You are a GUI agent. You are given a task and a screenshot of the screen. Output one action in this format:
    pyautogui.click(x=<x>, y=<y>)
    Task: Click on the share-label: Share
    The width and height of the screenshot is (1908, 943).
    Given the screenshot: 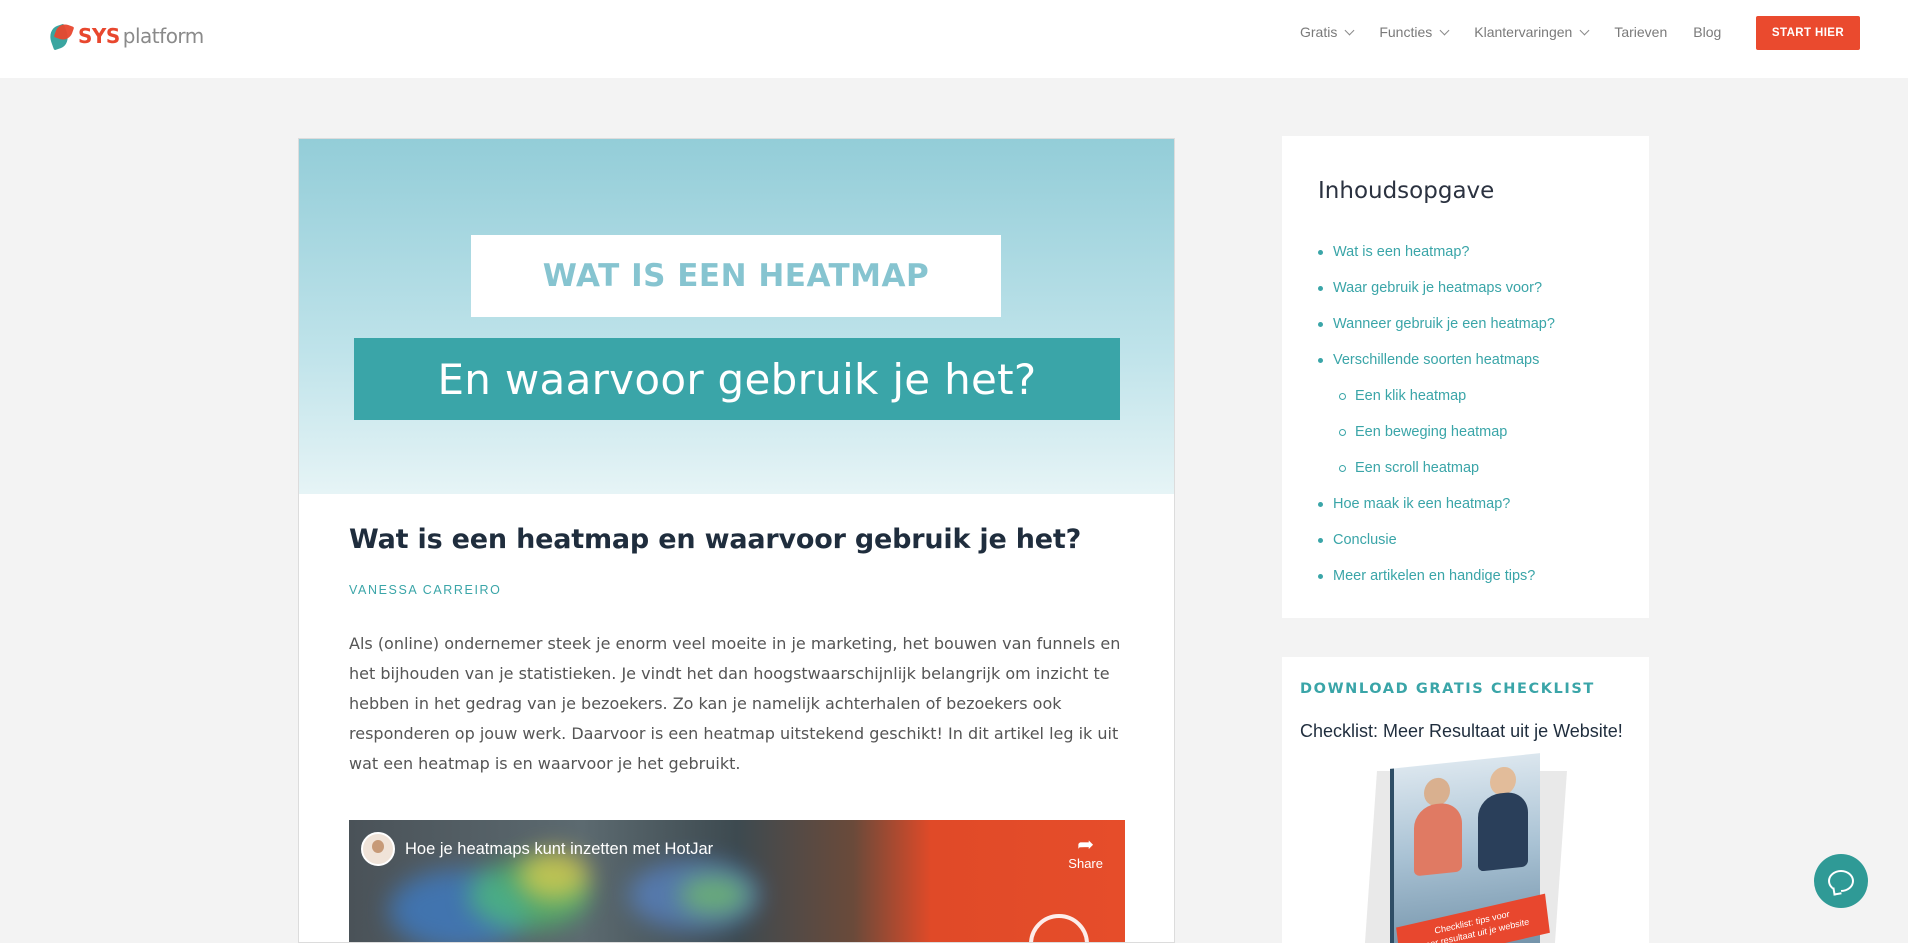 What is the action you would take?
    pyautogui.click(x=1085, y=863)
    